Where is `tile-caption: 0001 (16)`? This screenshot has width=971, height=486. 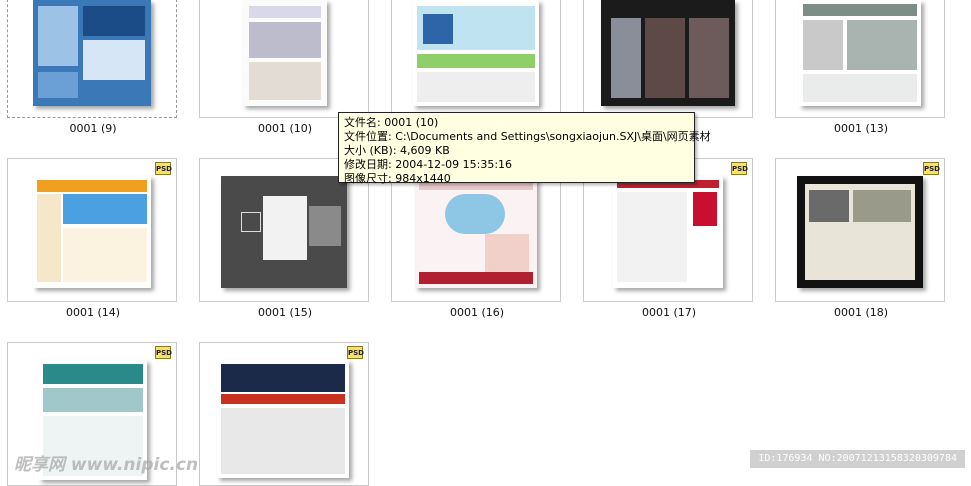 tile-caption: 0001 (16) is located at coordinates (477, 312).